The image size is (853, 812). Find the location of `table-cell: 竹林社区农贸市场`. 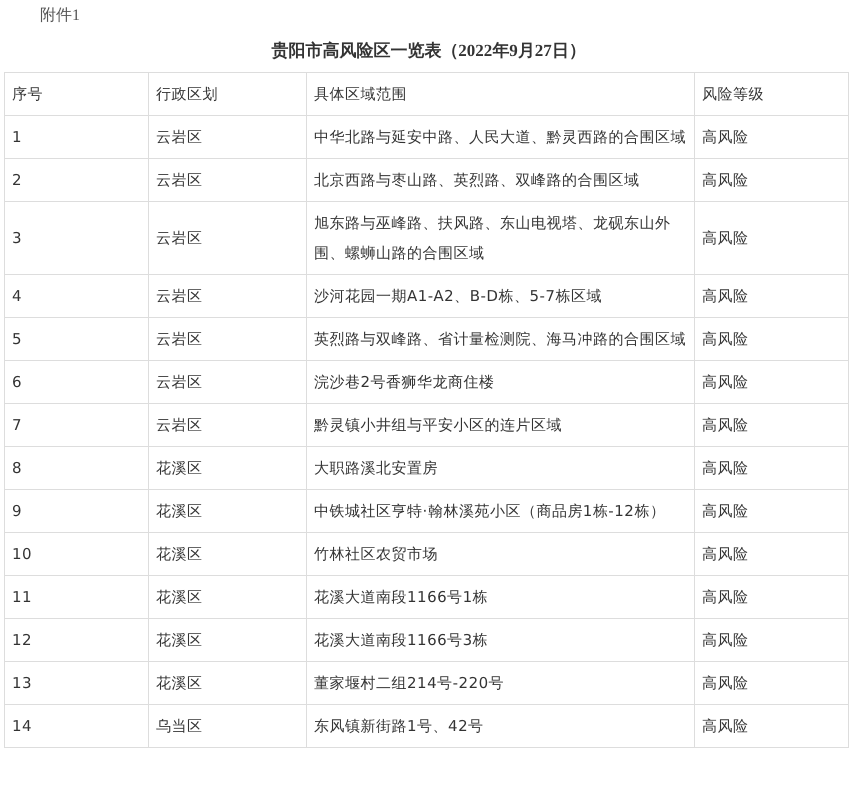

table-cell: 竹林社区农贸市场 is located at coordinates (500, 554).